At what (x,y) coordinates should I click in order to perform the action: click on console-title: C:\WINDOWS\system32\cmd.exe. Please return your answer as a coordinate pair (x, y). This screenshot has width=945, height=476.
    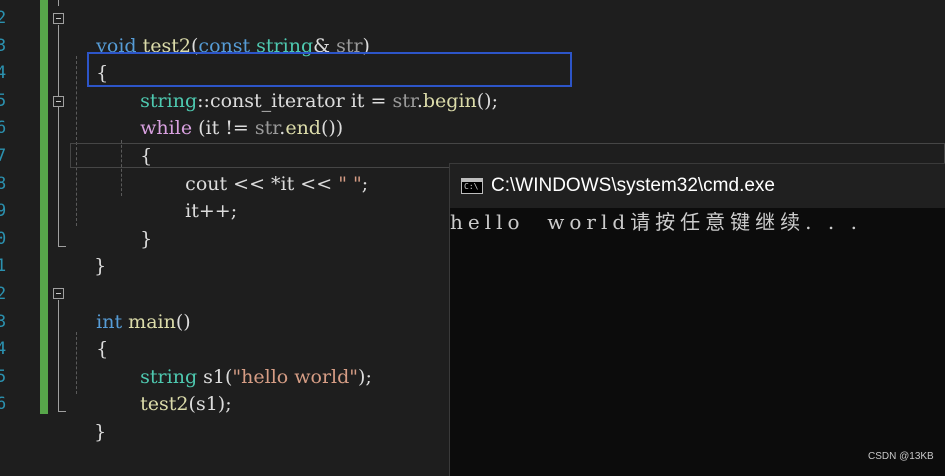
    Looking at the image, I should click on (633, 185).